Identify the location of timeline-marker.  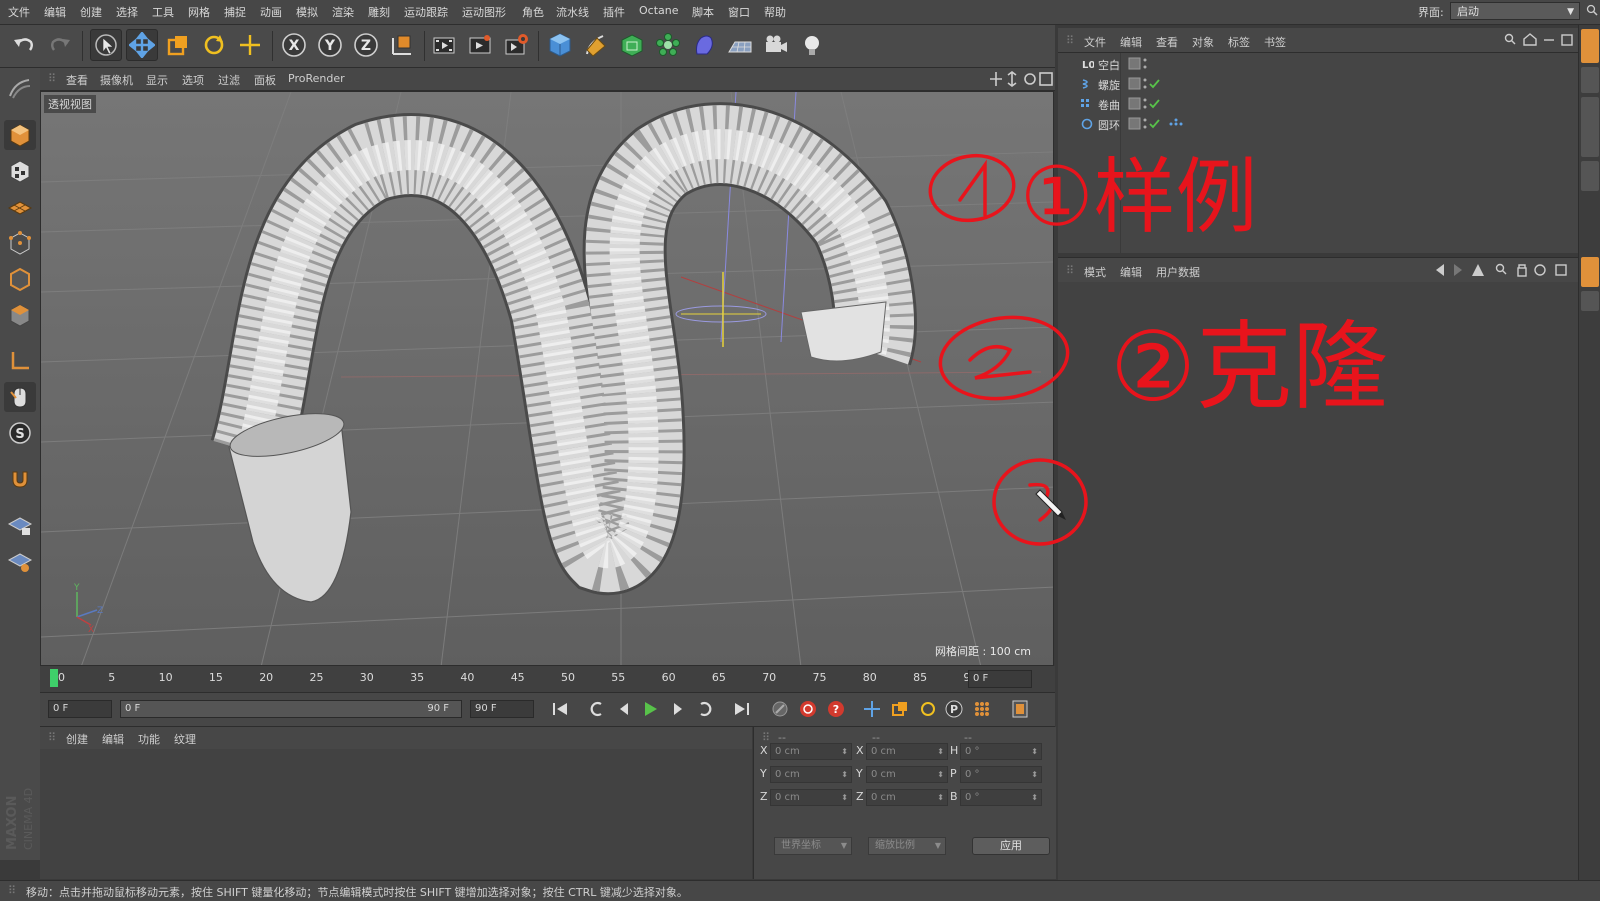
(54, 678).